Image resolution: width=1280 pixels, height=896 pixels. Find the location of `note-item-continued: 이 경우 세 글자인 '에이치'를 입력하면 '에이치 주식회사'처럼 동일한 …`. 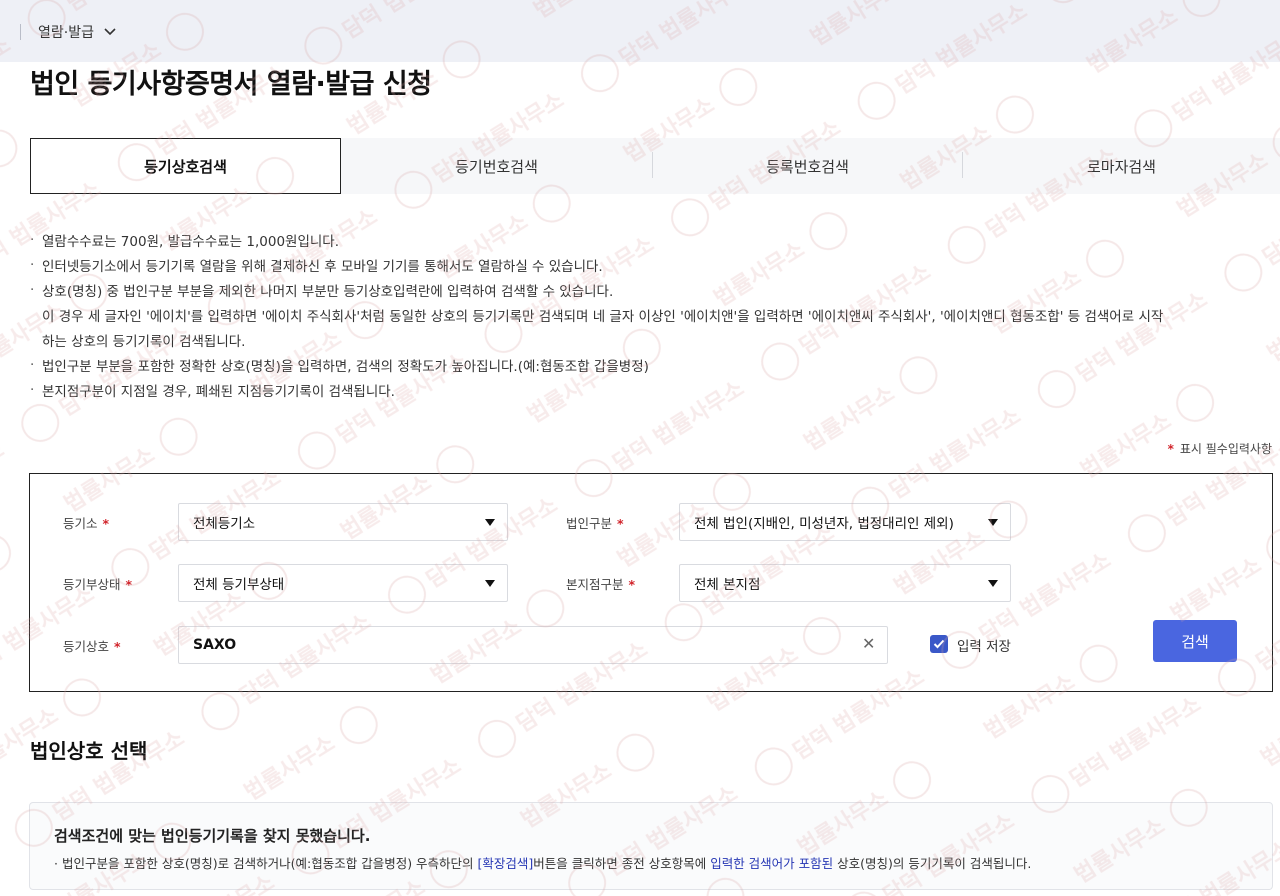

note-item-continued: 이 경우 세 글자인 '에이치'를 입력하면 '에이치 주식회사'처럼 동일한 … is located at coordinates (603, 317).